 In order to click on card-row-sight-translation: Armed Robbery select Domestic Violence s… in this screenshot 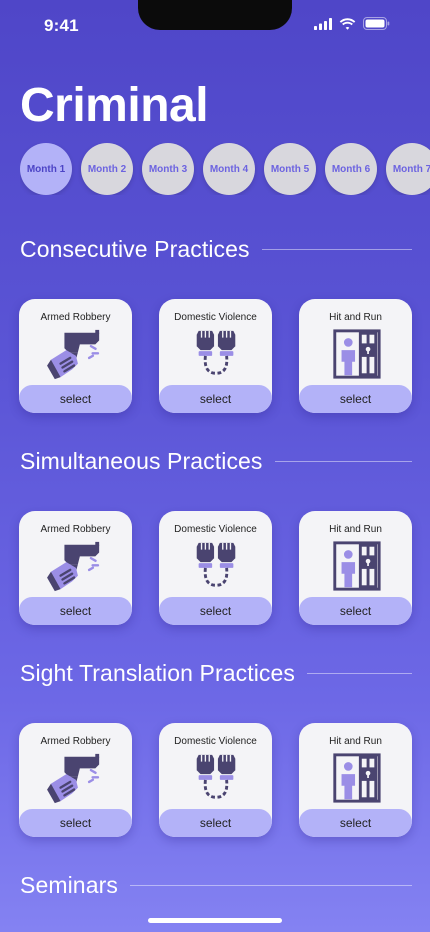, I will do `click(215, 780)`.